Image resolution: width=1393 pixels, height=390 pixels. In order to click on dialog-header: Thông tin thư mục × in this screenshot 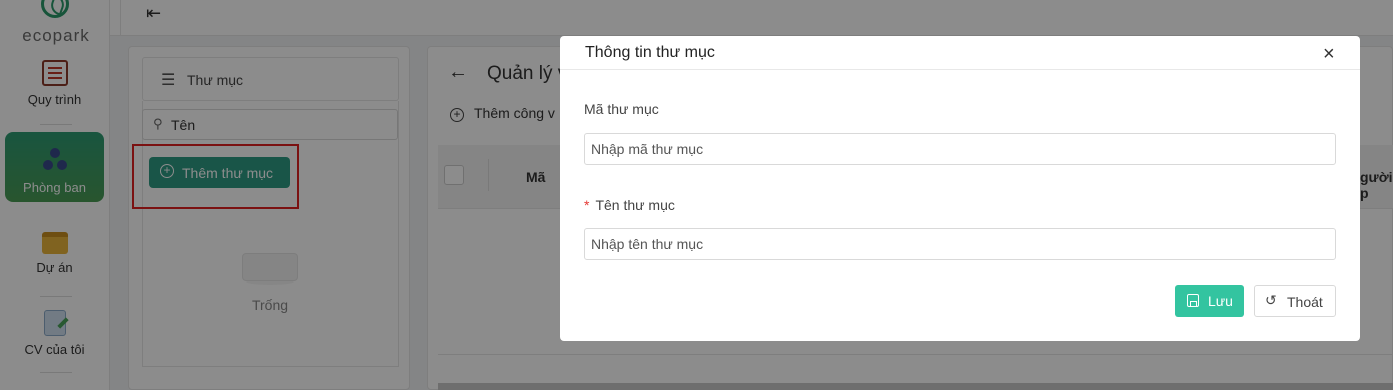, I will do `click(960, 53)`.